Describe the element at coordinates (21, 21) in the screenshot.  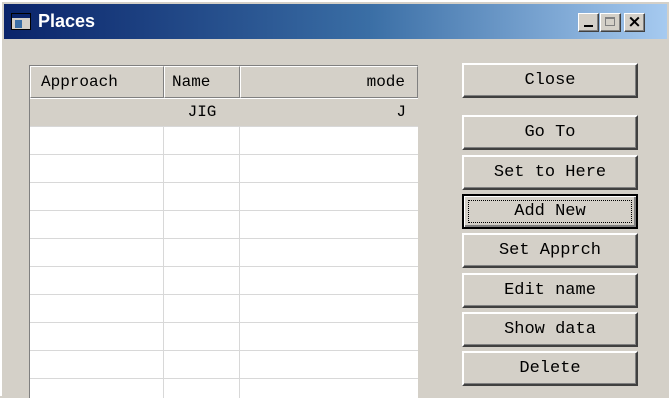
I see `app-icon` at that location.